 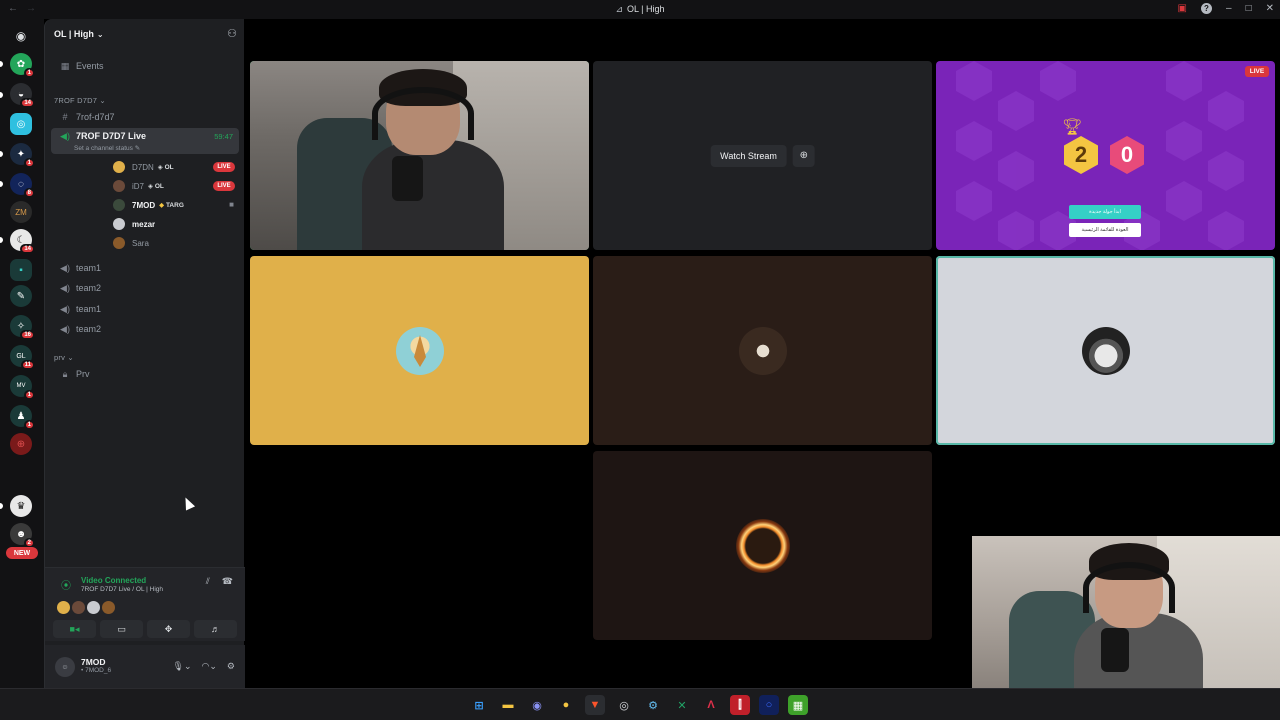 What do you see at coordinates (96, 670) in the screenshot?
I see `user-subtitle: • 7MOD_6` at bounding box center [96, 670].